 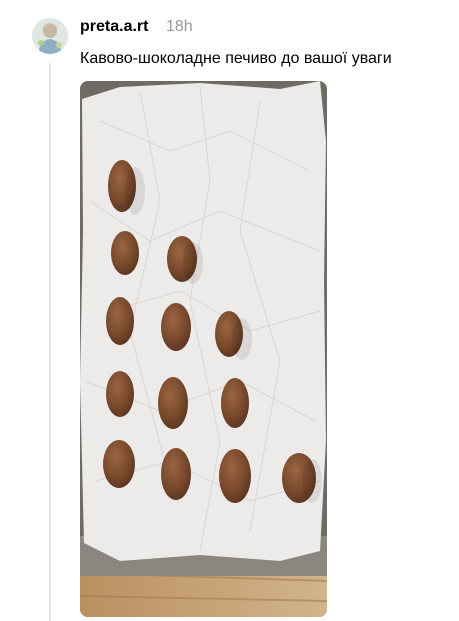 I want to click on avatar-image, so click(x=50, y=36).